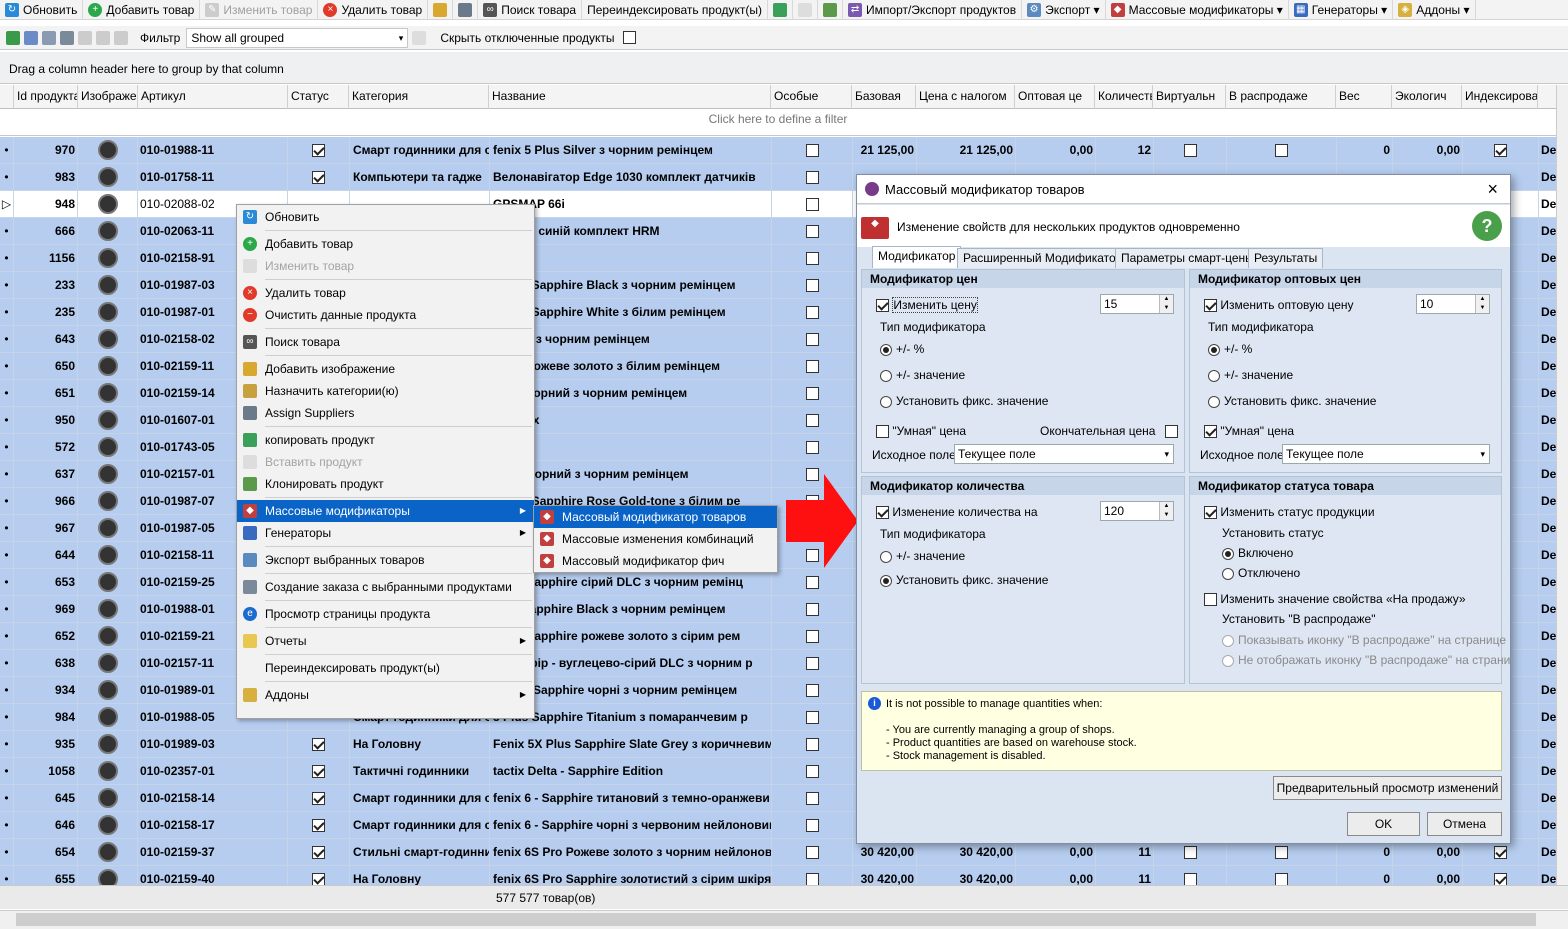 Image resolution: width=1568 pixels, height=929 pixels. Describe the element at coordinates (966, 150) in the screenshot. I see `cell-tax-price: 21 125,00` at that location.